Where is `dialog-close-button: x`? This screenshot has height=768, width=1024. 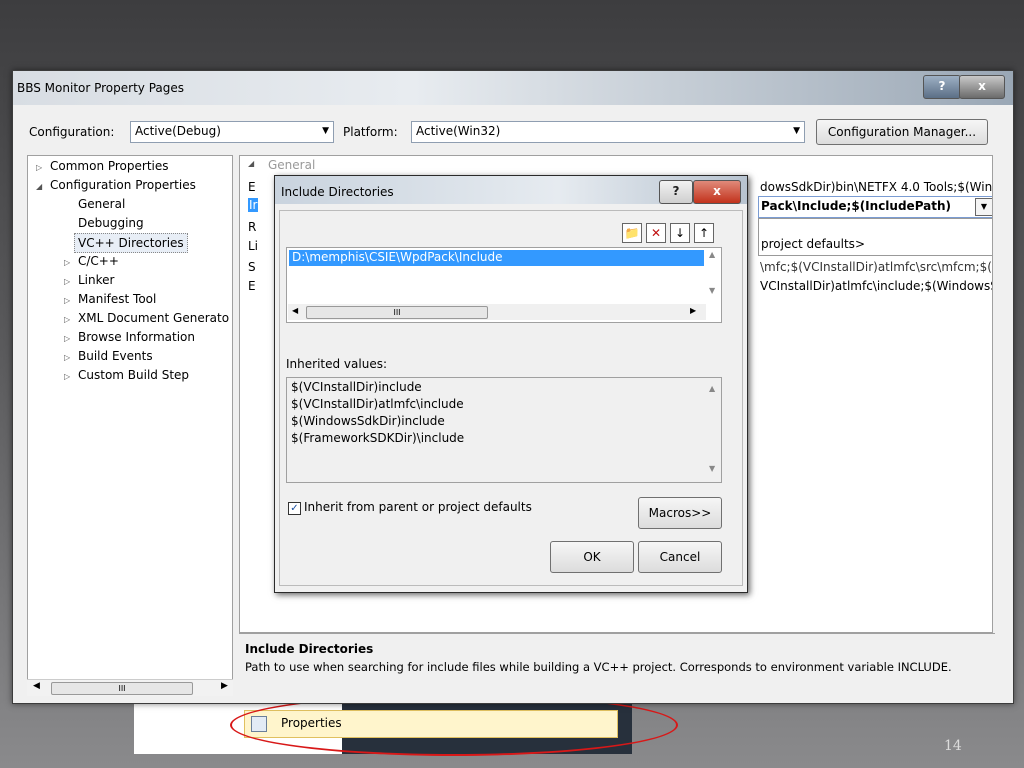 dialog-close-button: x is located at coordinates (717, 192).